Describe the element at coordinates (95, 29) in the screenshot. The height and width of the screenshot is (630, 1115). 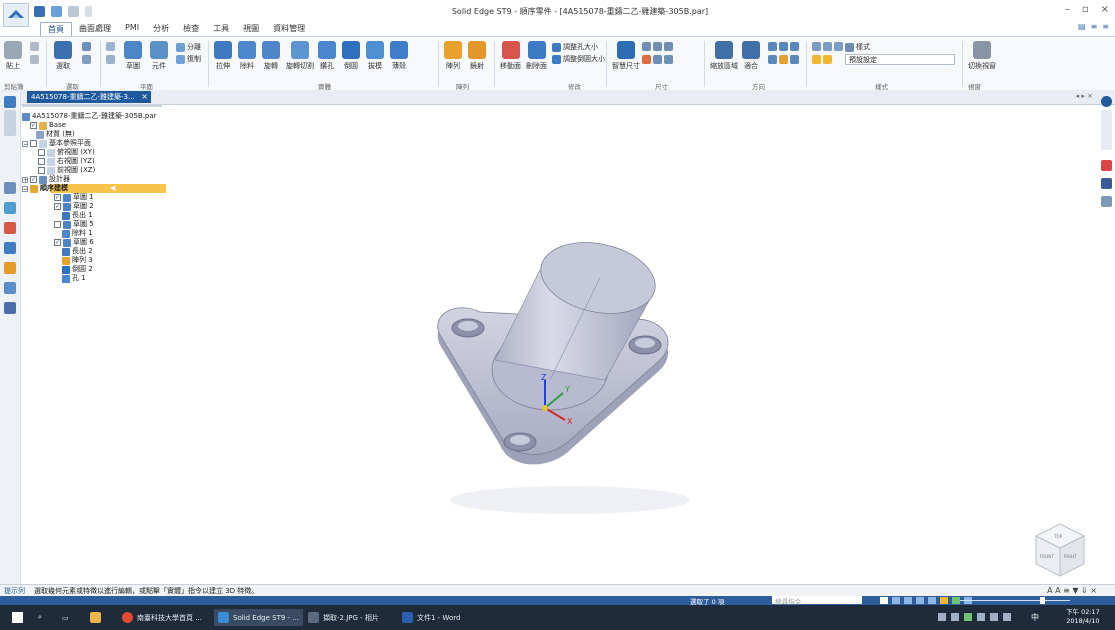
I see `tab-surfacing: 曲面處理` at that location.